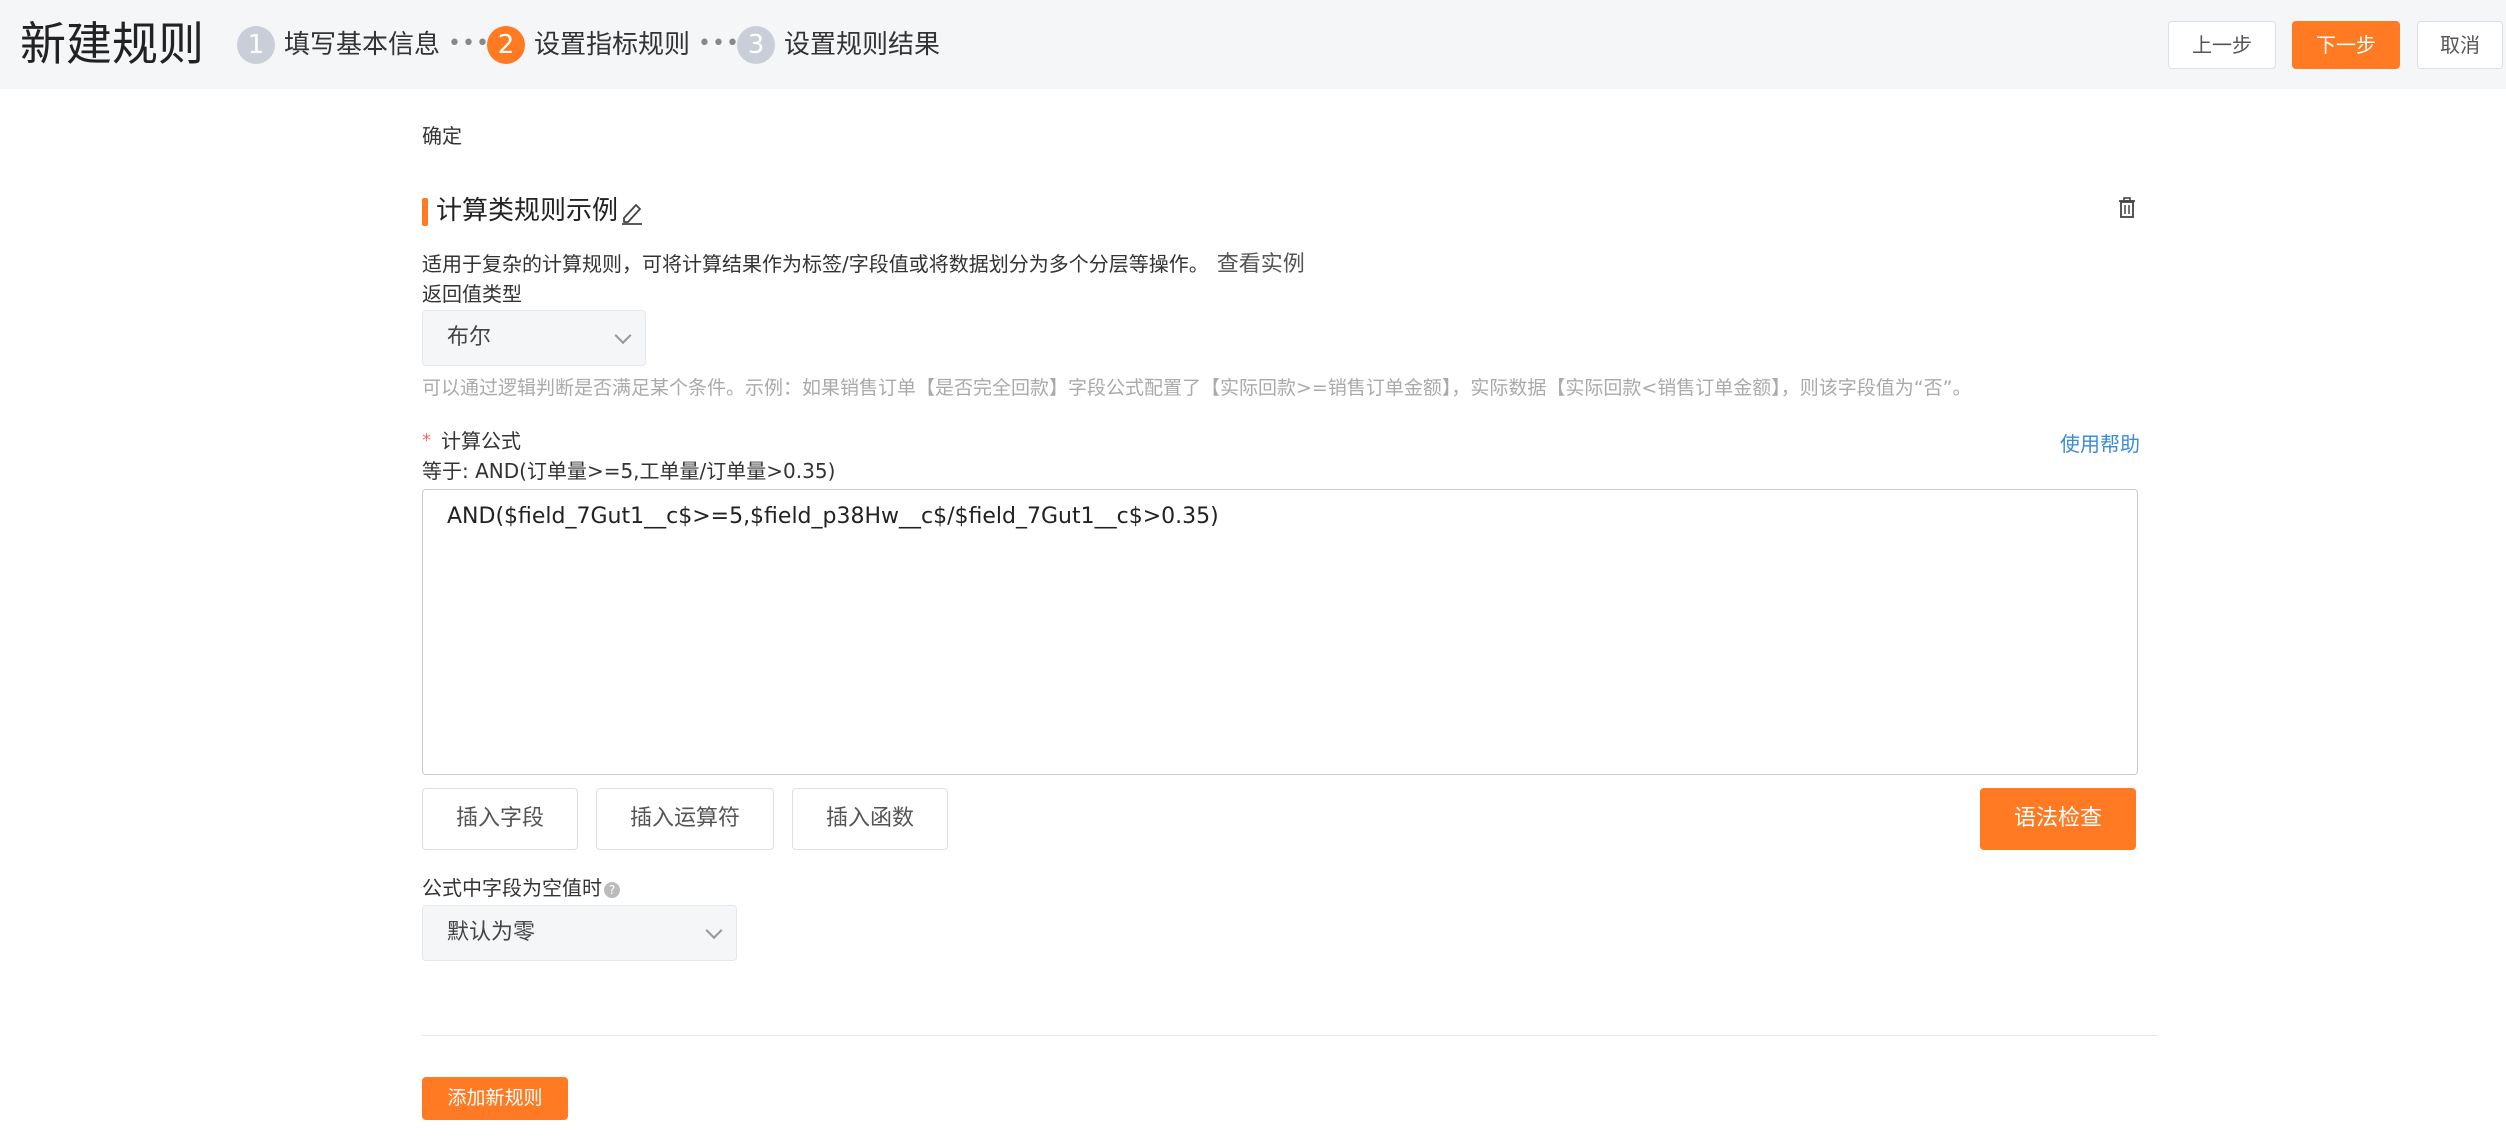 The width and height of the screenshot is (2506, 1146). I want to click on return-type-value: 布尔, so click(469, 337).